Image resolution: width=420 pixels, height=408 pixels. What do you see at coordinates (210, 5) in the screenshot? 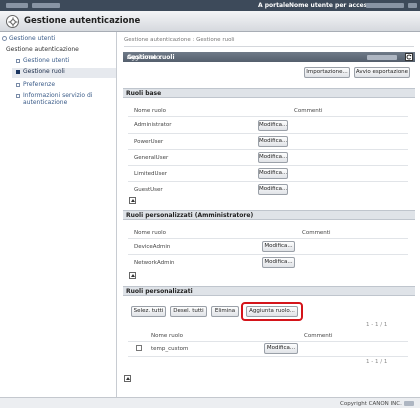
I see `top-bar: A portale Nome utente per accesso:` at bounding box center [210, 5].